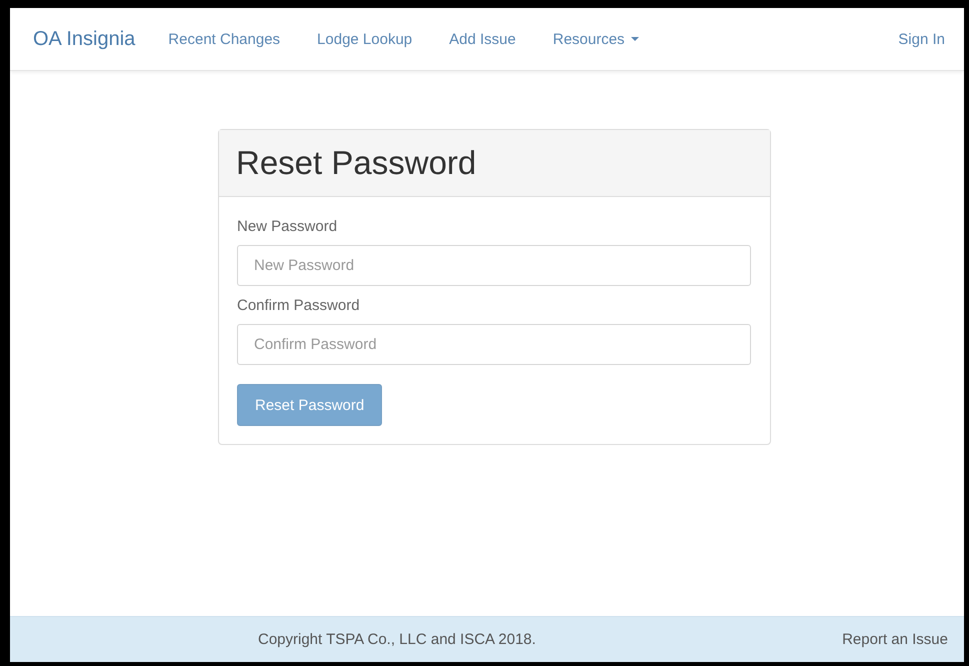  I want to click on caret-icon, so click(634, 39).